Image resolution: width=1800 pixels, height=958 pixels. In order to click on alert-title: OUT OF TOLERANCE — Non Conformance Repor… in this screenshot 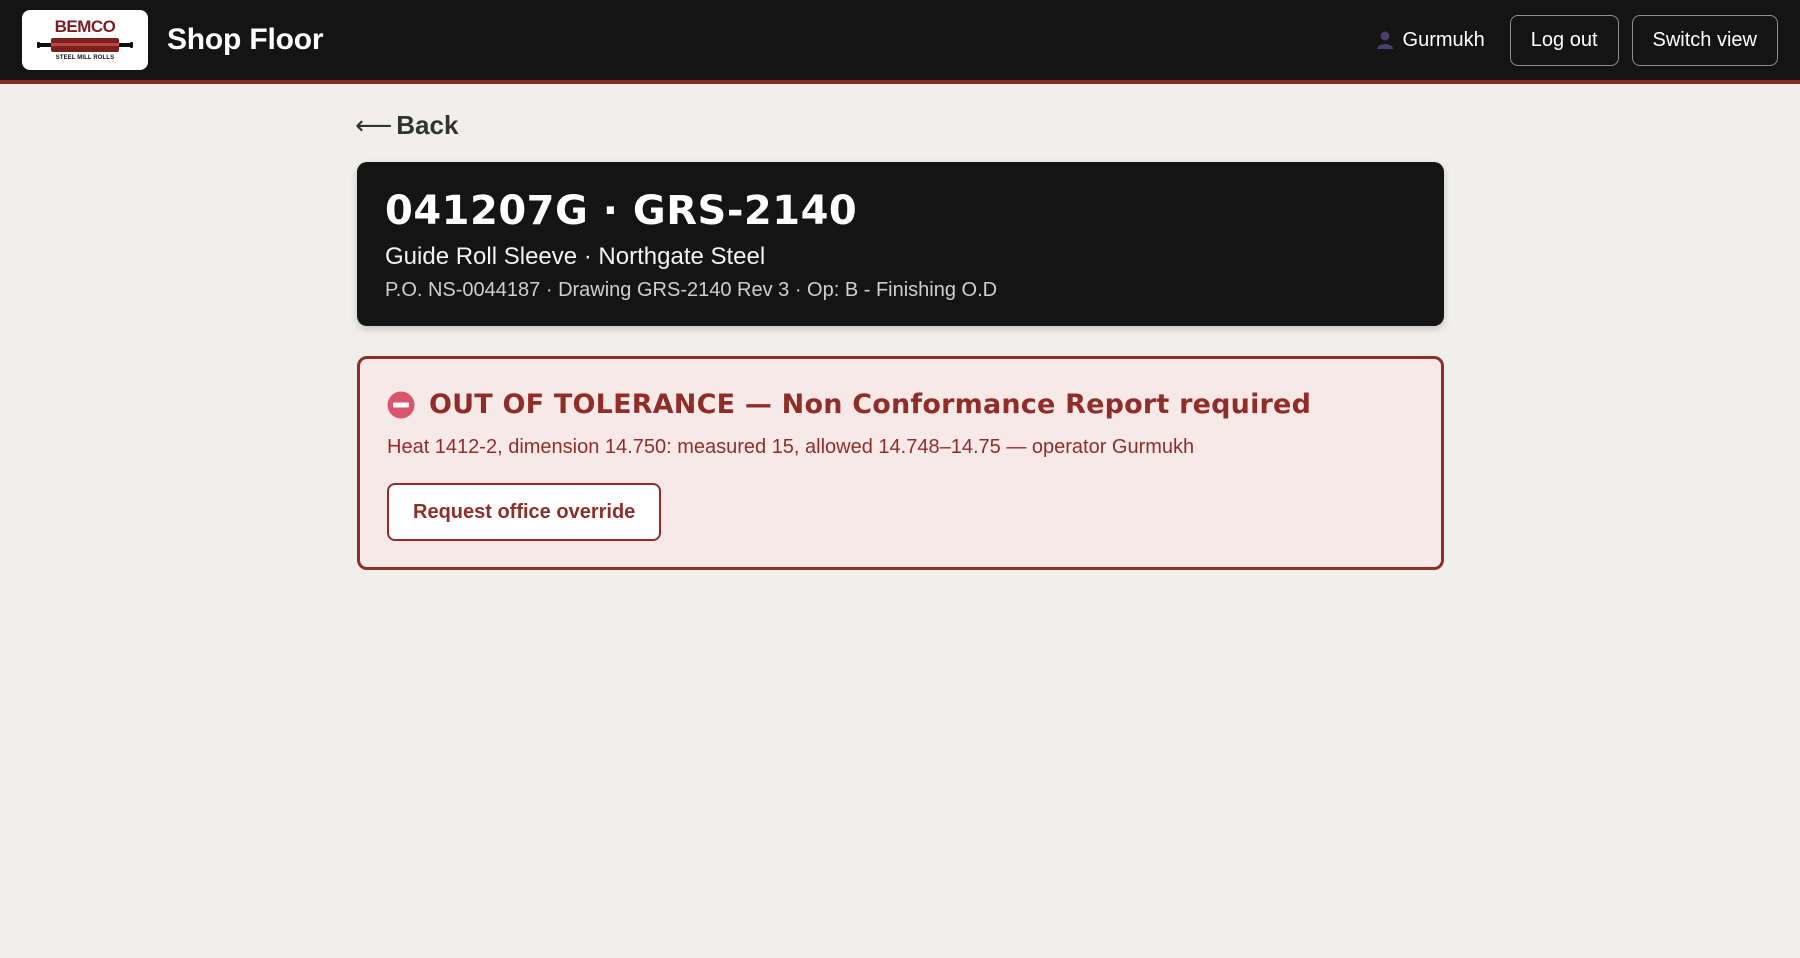, I will do `click(870, 404)`.